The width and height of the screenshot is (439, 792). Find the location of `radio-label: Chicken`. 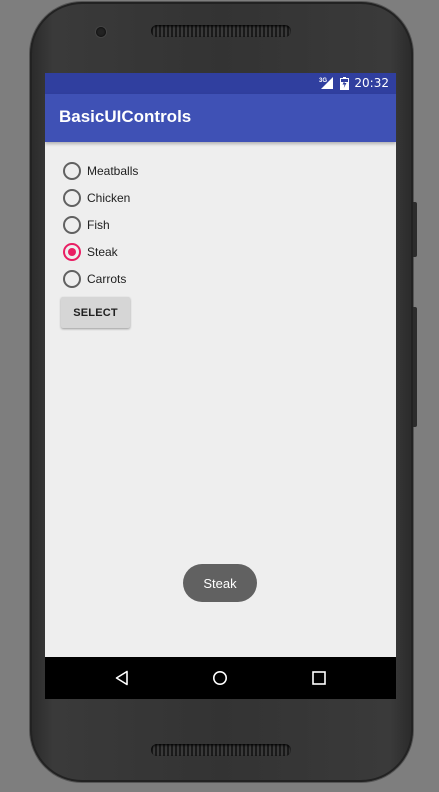

radio-label: Chicken is located at coordinates (109, 197).